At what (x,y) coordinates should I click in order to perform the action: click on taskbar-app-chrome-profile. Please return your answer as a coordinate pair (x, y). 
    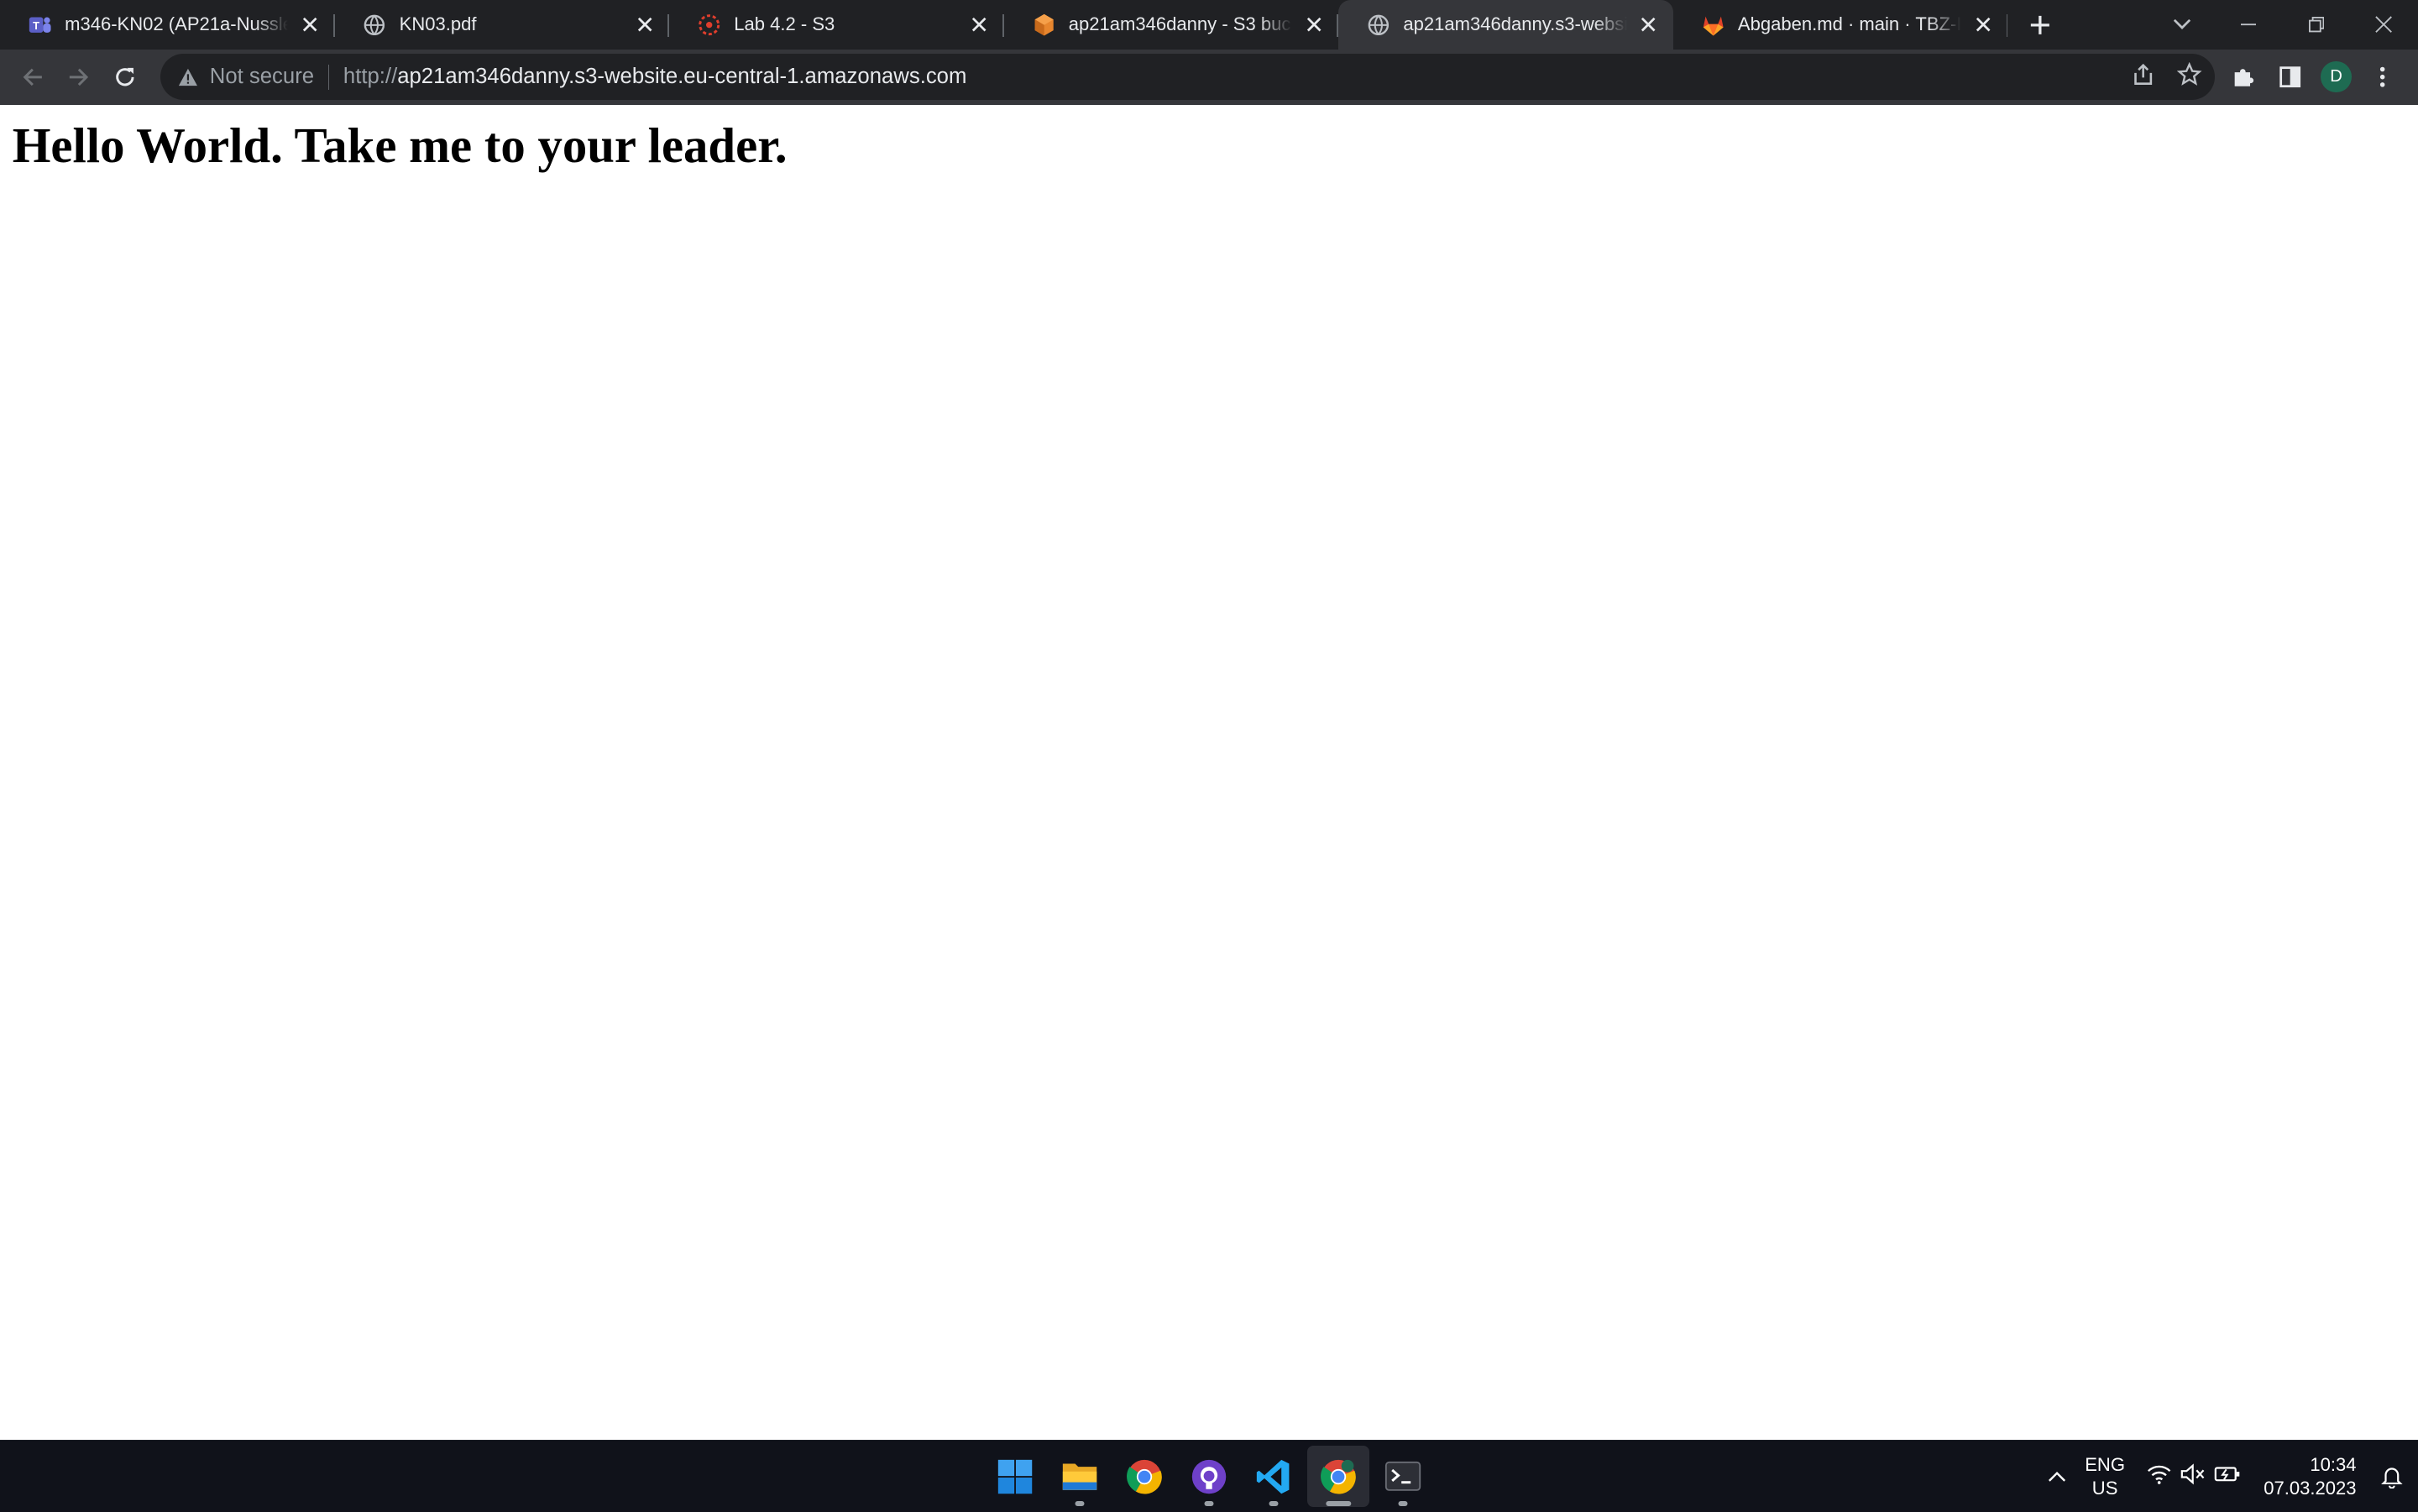
    Looking at the image, I should click on (1338, 1476).